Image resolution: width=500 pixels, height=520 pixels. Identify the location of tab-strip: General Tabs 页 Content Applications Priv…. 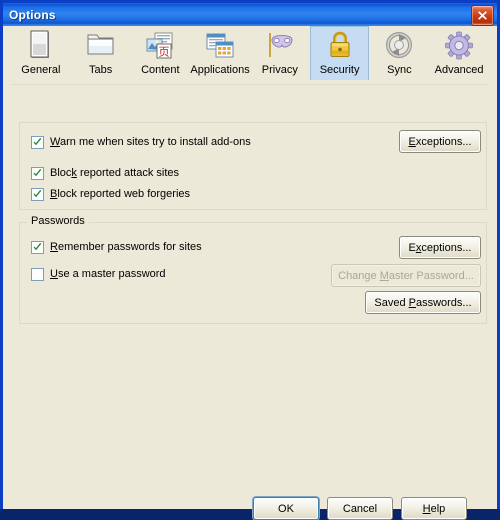
(250, 55).